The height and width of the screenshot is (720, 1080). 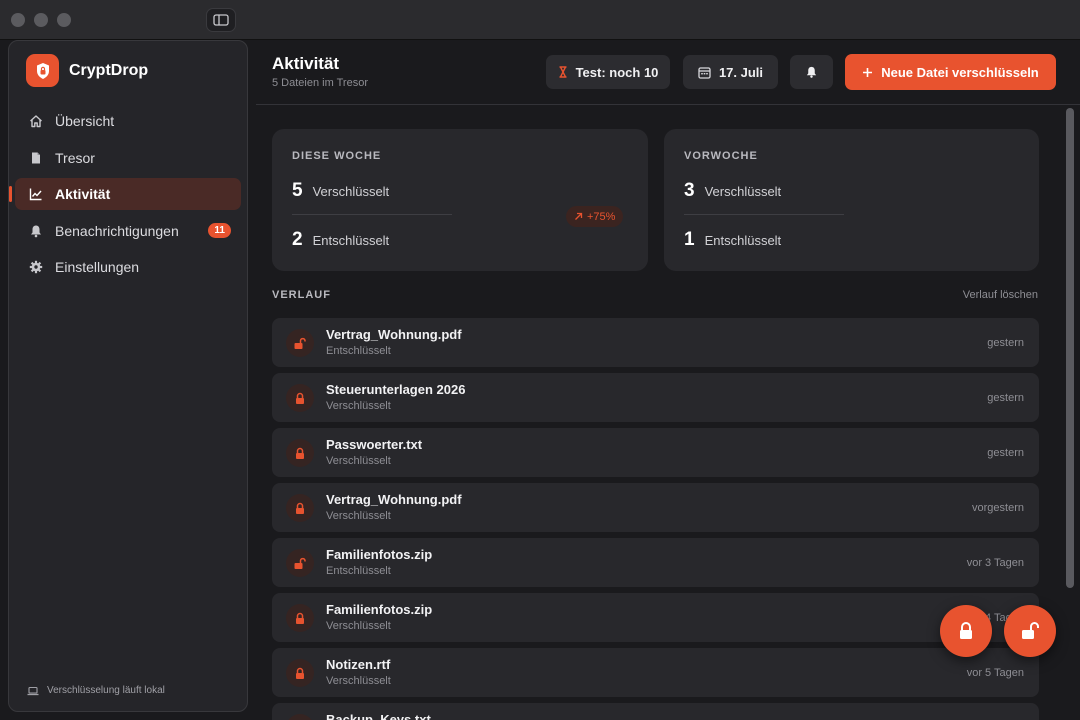 What do you see at coordinates (128, 121) in the screenshot?
I see `sidebar-item-uebersicht: Übersicht` at bounding box center [128, 121].